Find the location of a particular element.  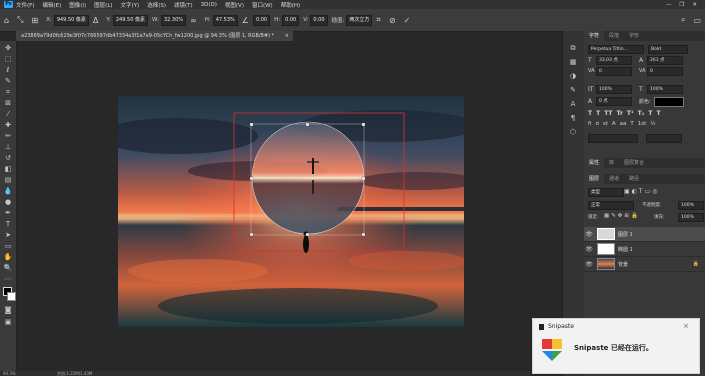

stylistic-alternates-button: aa is located at coordinates (623, 124).